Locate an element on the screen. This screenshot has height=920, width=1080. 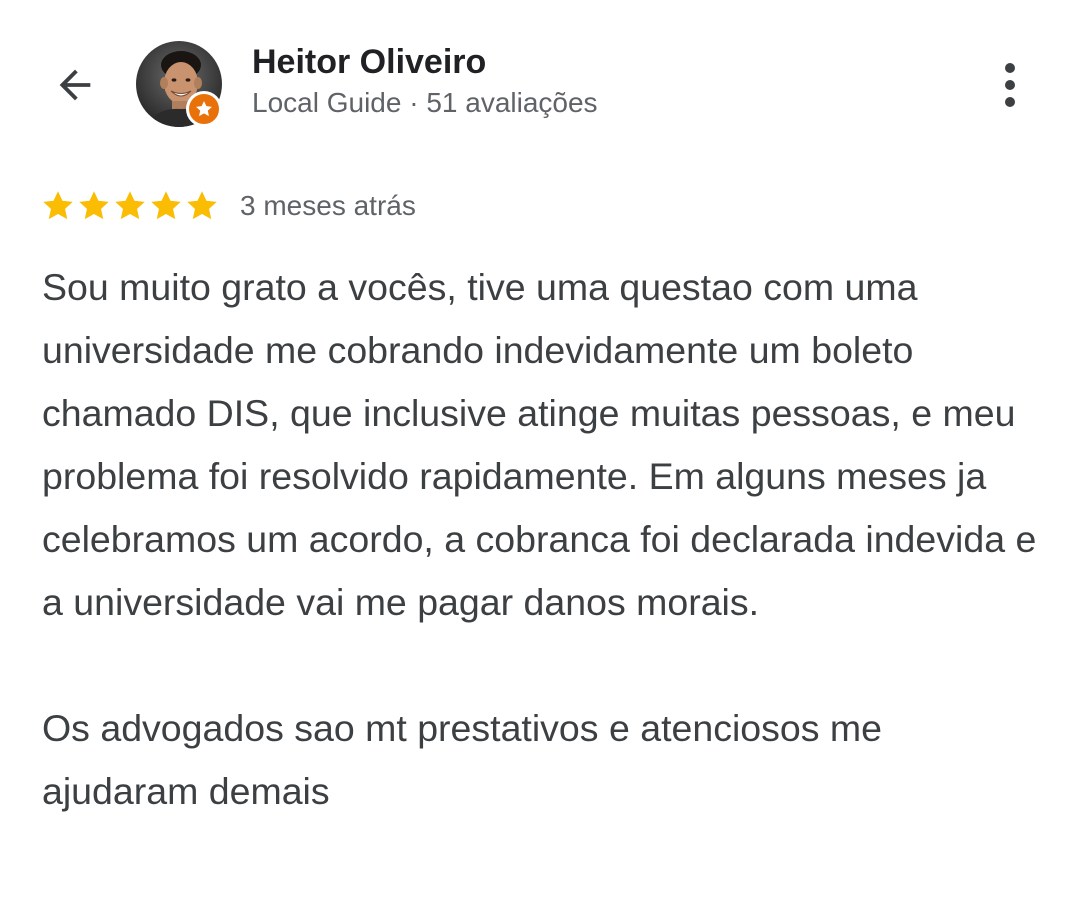
review-date: 3 meses atrás is located at coordinates (328, 205).